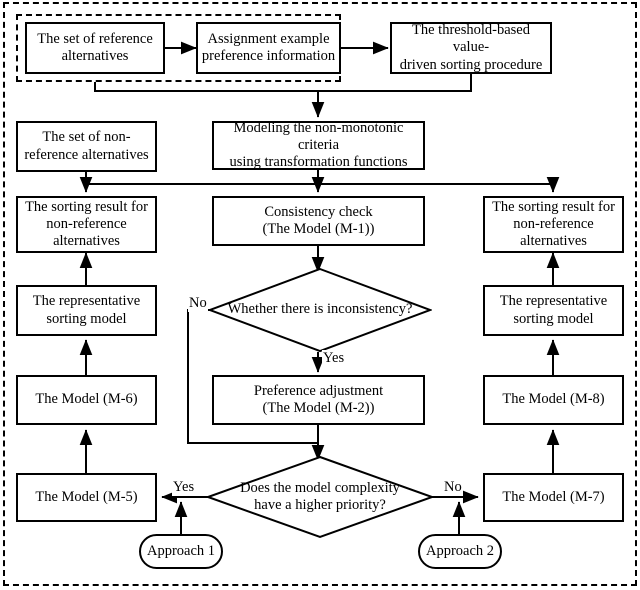  I want to click on node-preference-adjustment: Preference adjustment (The Model (M-2)), so click(318, 400).